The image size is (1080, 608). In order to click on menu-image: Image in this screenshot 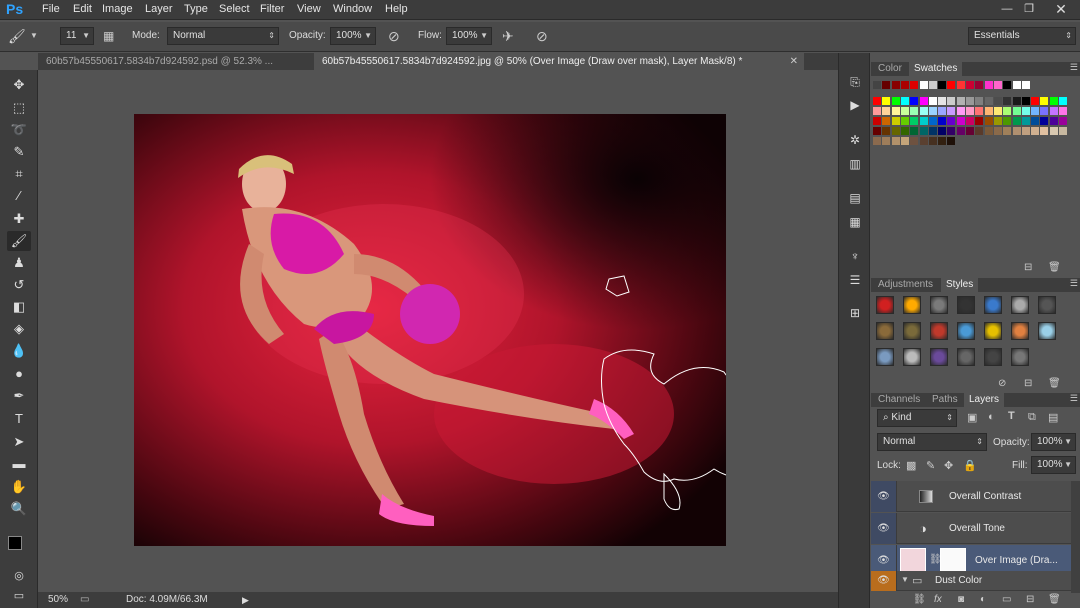, I will do `click(117, 9)`.